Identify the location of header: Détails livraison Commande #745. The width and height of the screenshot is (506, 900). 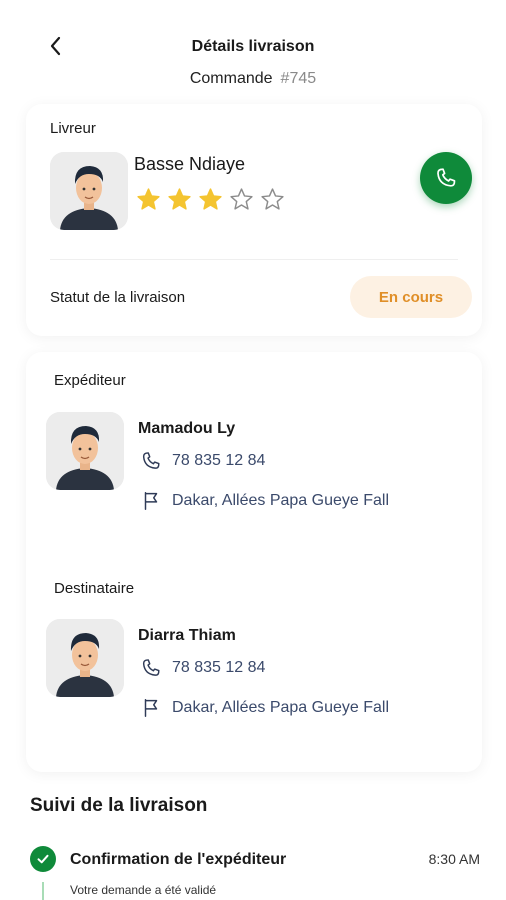
(253, 50).